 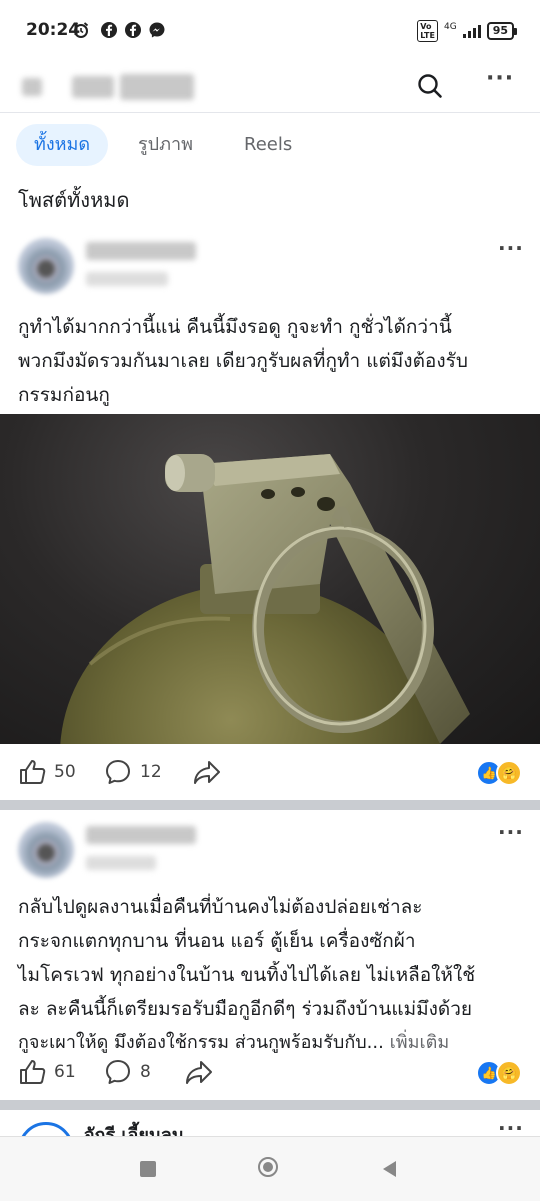 What do you see at coordinates (64, 395) in the screenshot?
I see `post-text-line: กรรมก่อนกู` at bounding box center [64, 395].